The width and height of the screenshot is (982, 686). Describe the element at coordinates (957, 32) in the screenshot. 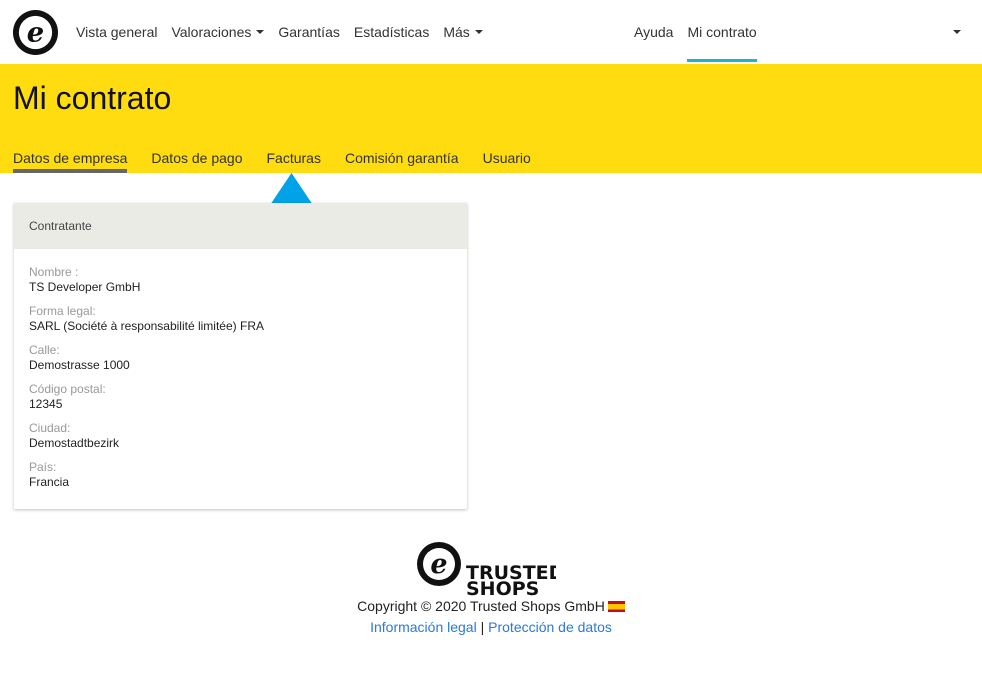

I see `user-menu-chevron-down-icon` at that location.